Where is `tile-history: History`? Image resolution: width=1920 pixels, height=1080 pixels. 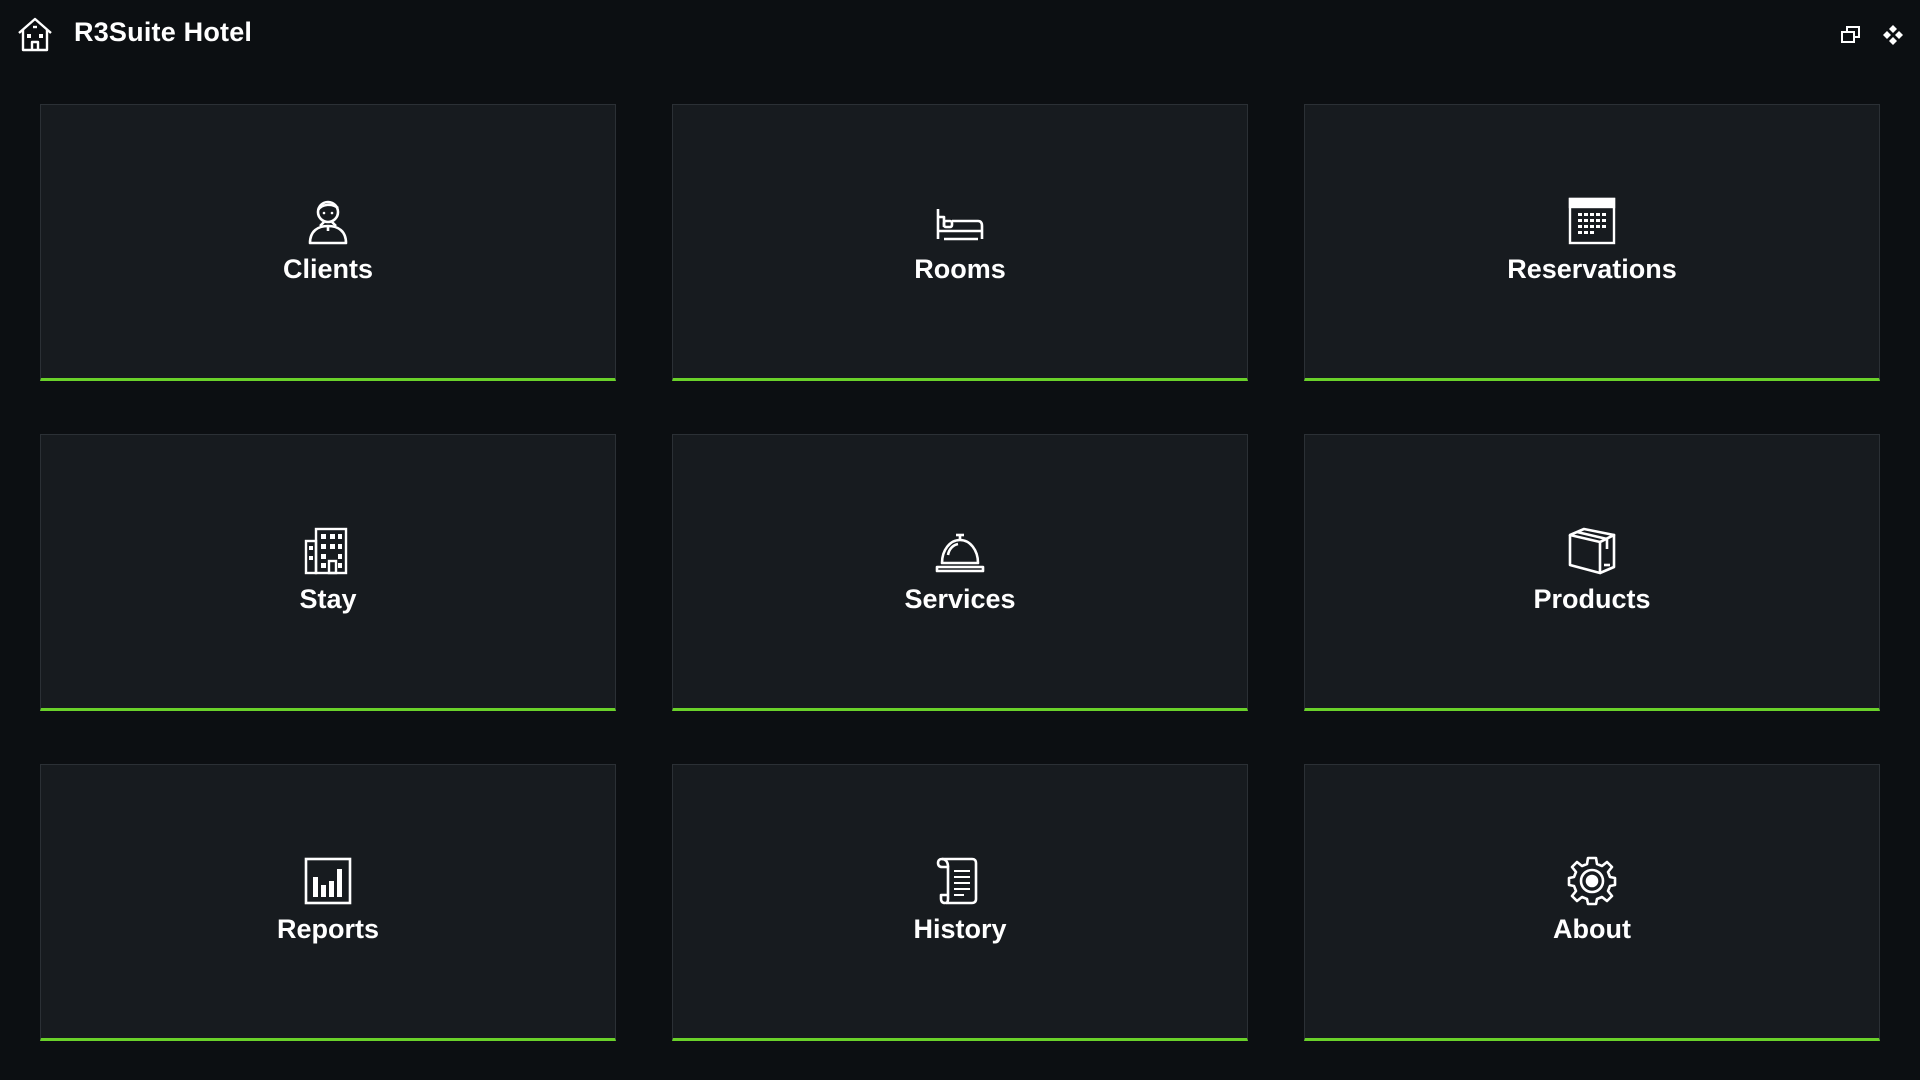
tile-history: History is located at coordinates (960, 902).